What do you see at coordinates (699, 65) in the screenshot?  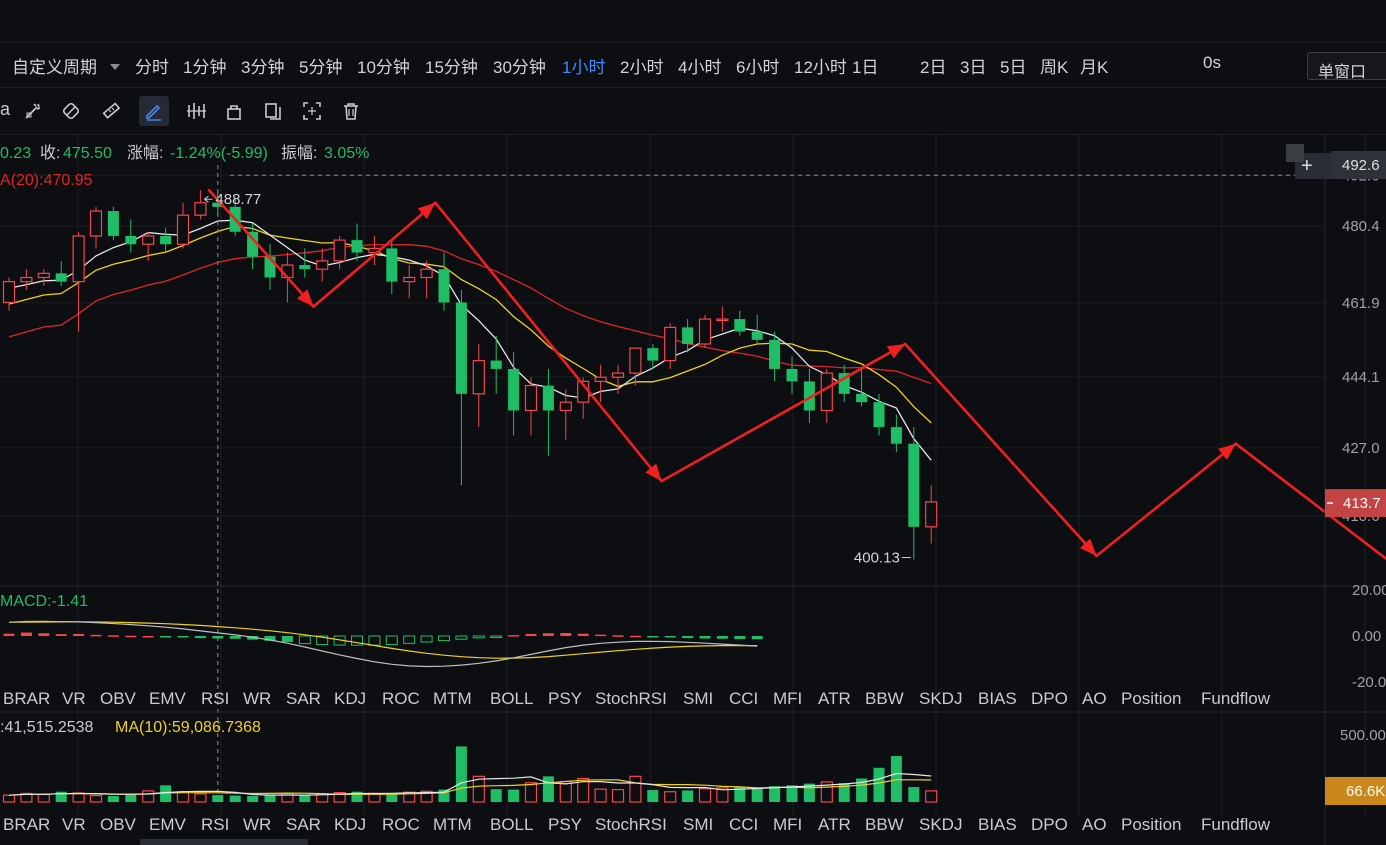 I see `period-9: 4小时` at bounding box center [699, 65].